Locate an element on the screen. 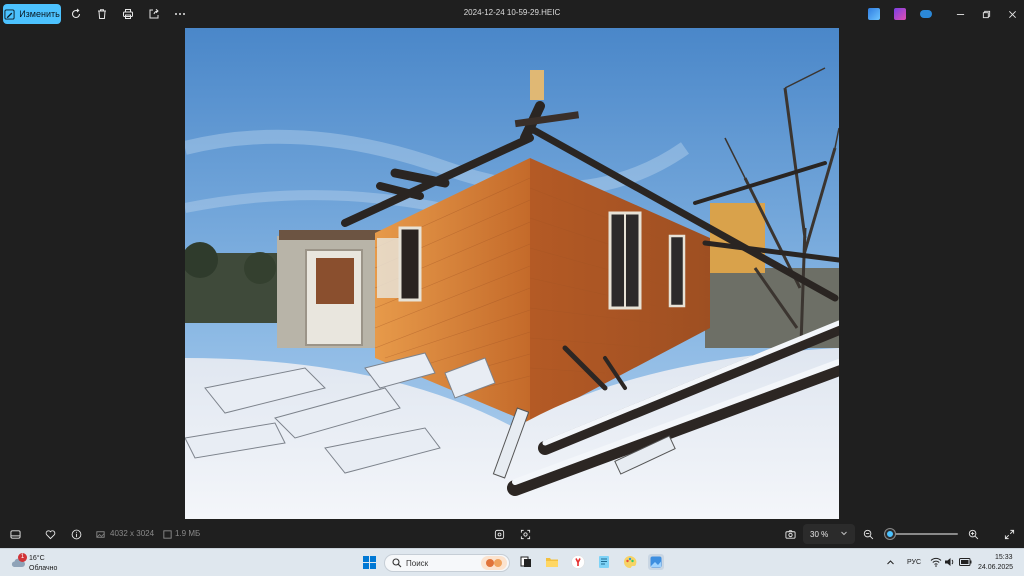  chevron-down-icon is located at coordinates (844, 533).